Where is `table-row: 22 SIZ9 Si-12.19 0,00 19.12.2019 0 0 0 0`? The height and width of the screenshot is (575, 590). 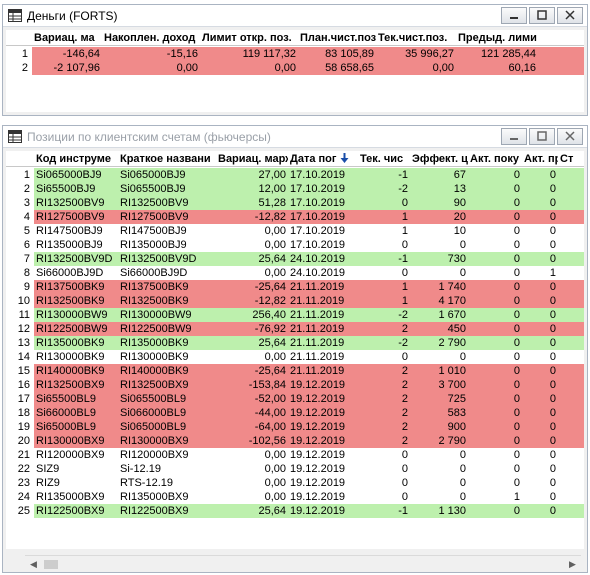
table-row: 22 SIZ9 Si-12.19 0,00 19.12.2019 0 0 0 0 is located at coordinates (295, 469).